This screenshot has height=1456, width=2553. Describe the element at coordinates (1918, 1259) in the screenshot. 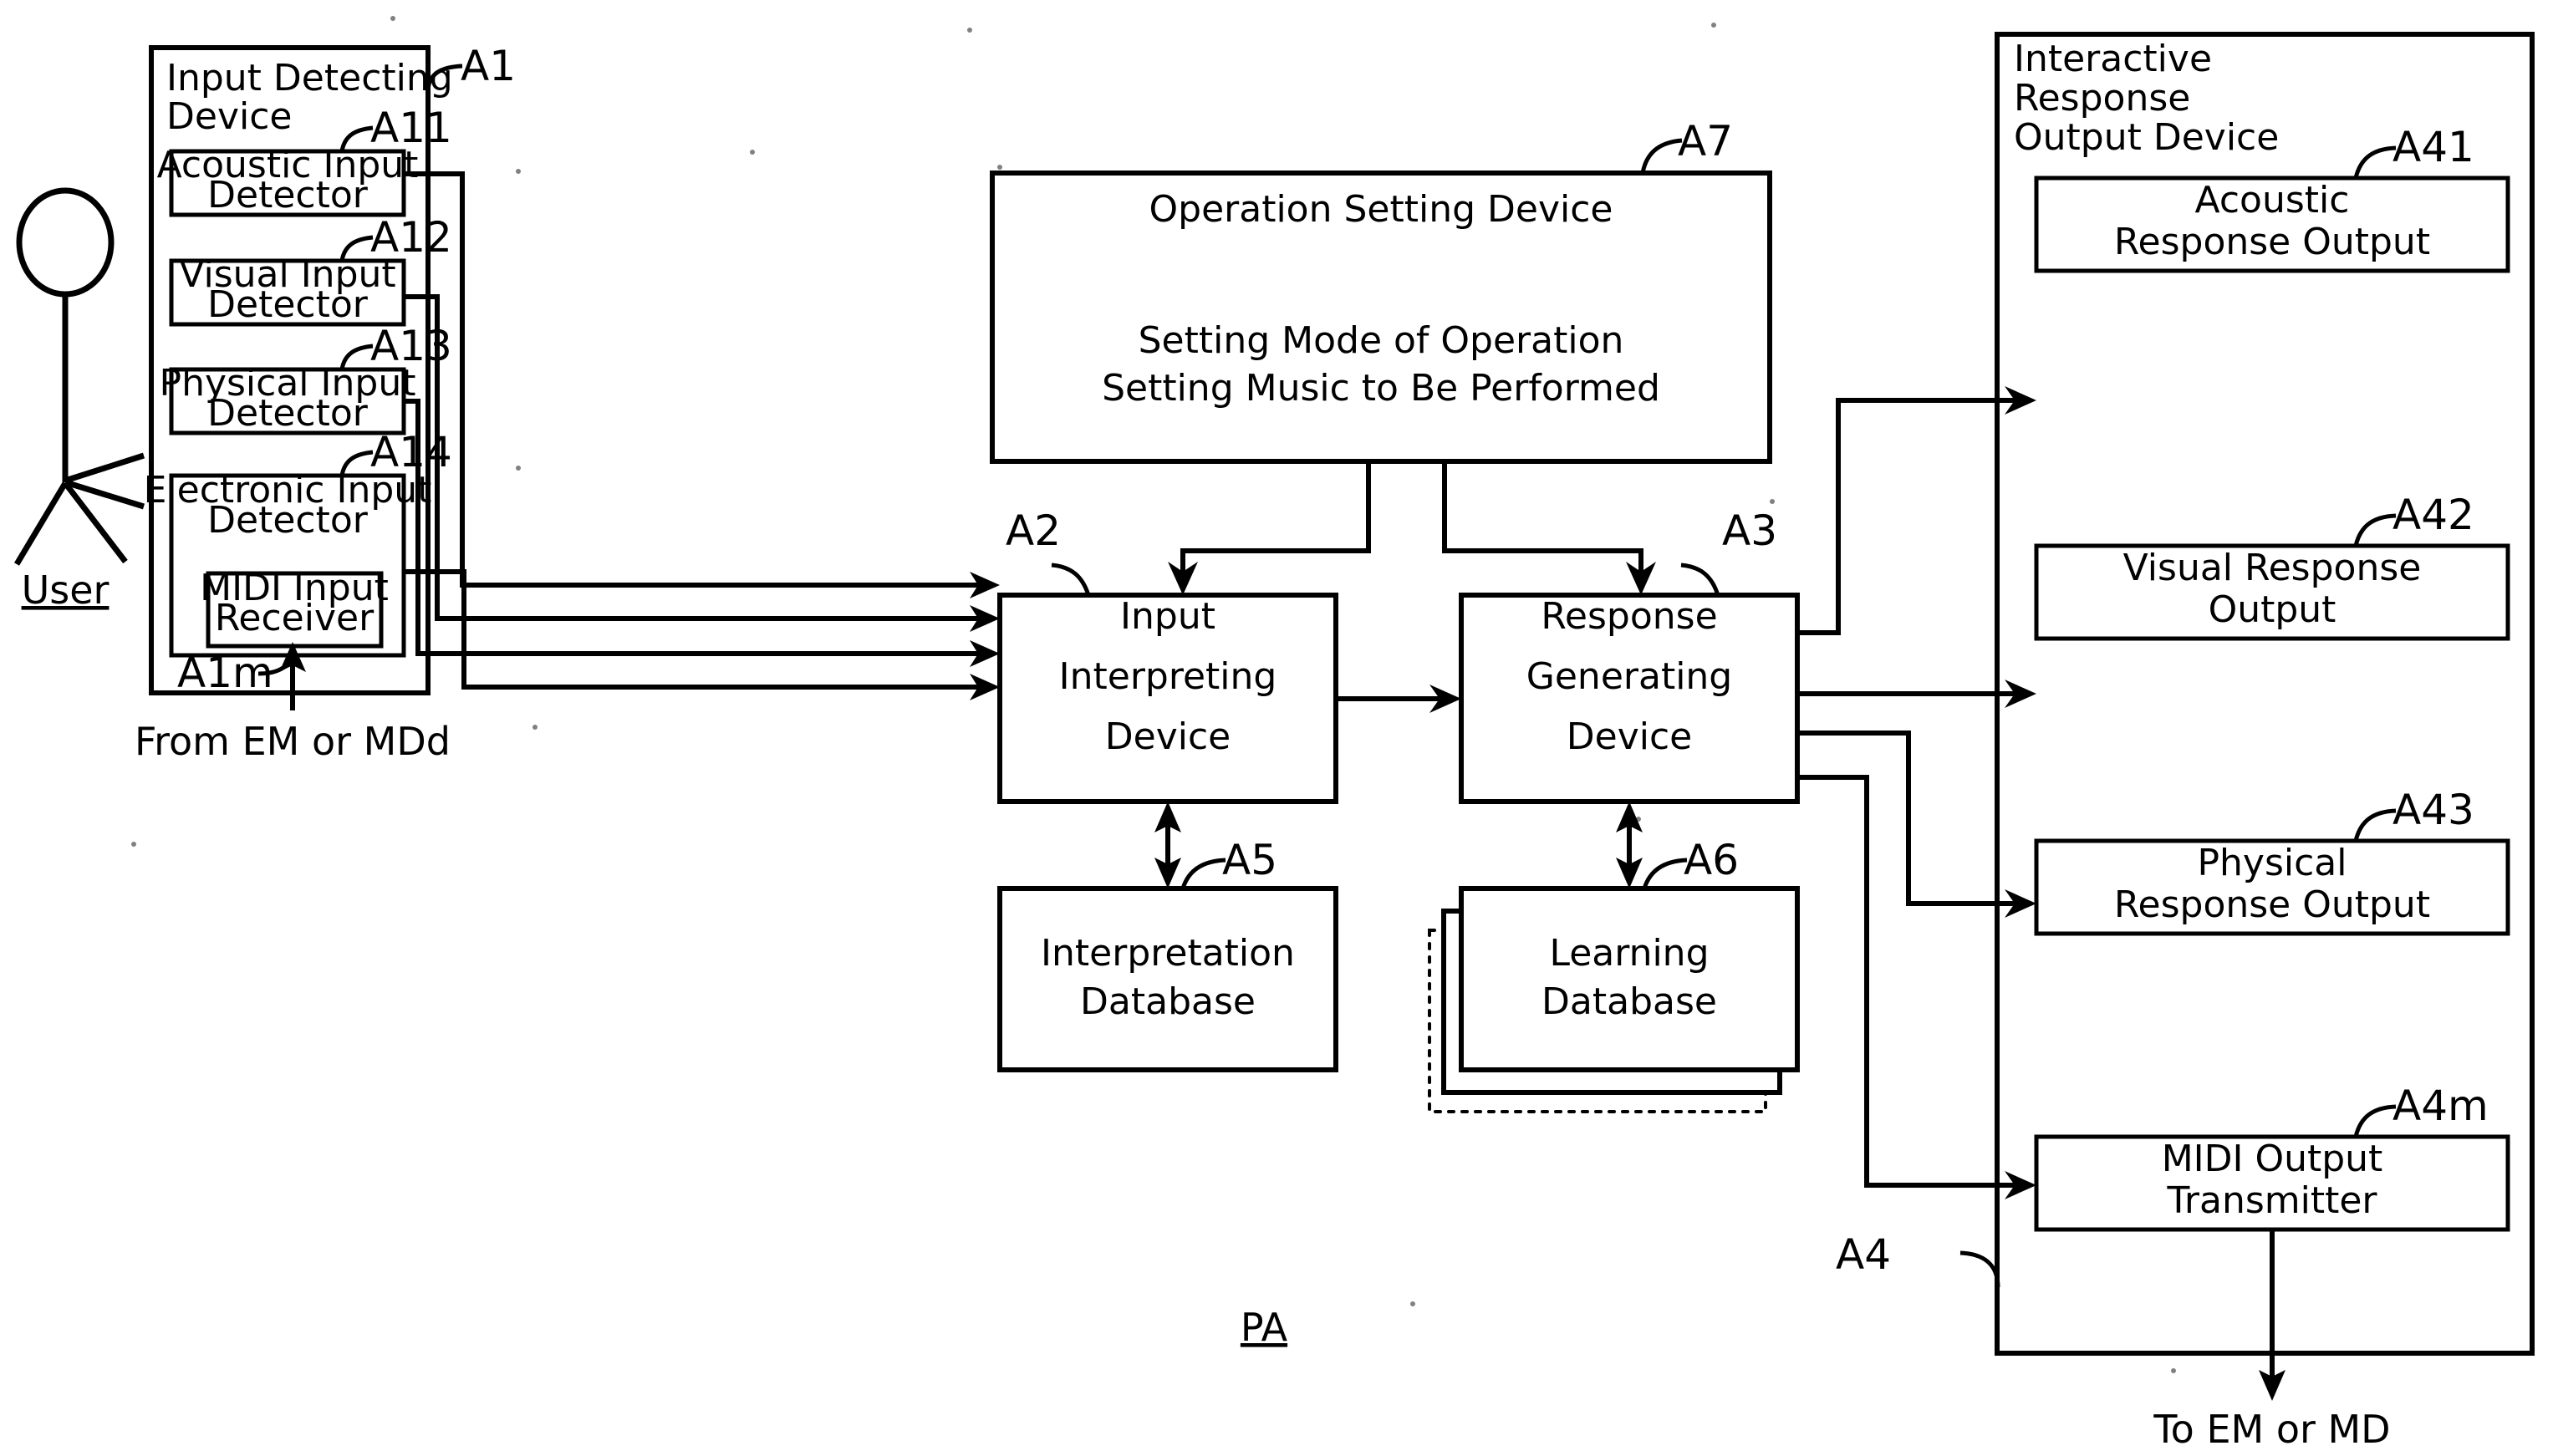

I see `ref-leader-a4: A4` at that location.